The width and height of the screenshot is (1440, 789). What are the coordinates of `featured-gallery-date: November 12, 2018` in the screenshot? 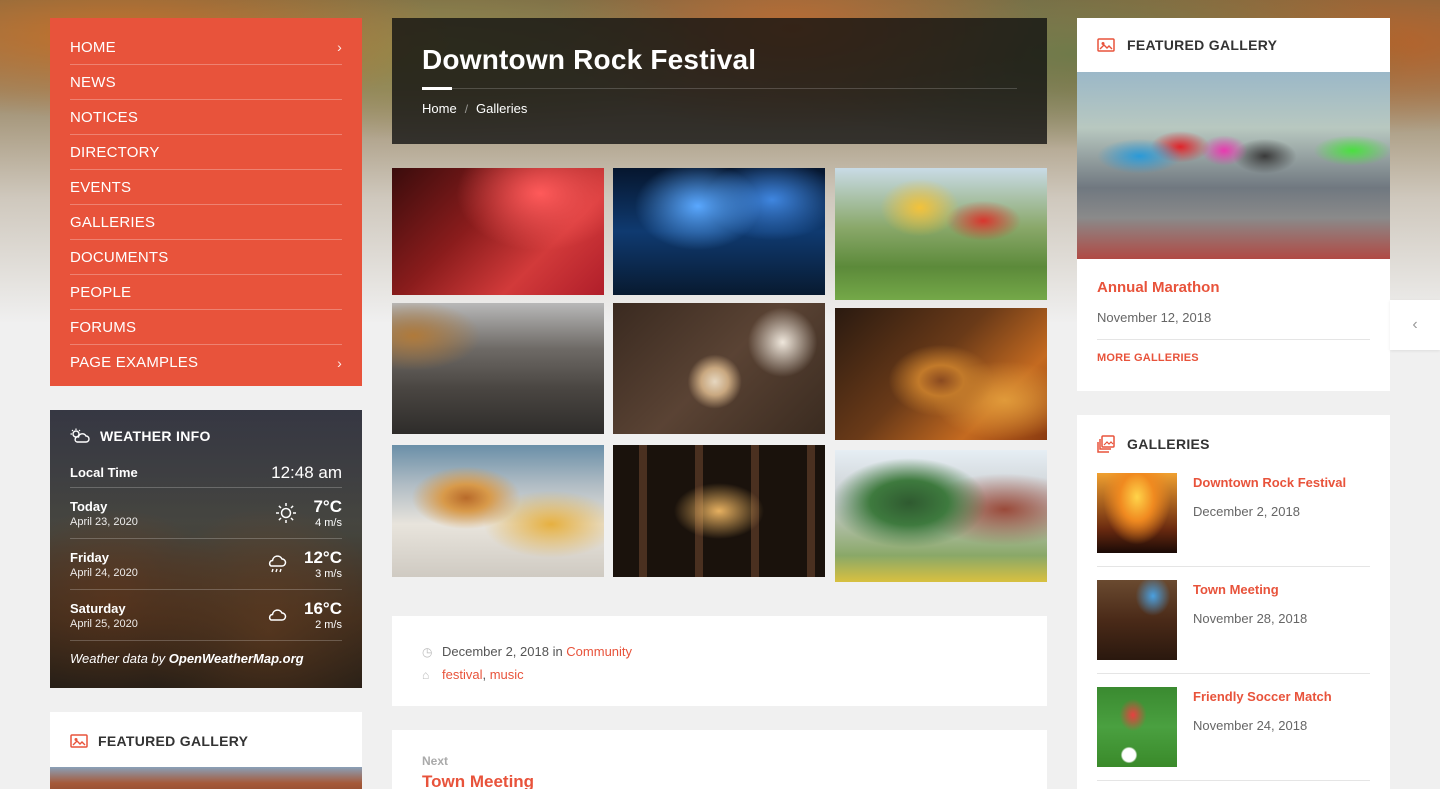 It's located at (1233, 325).